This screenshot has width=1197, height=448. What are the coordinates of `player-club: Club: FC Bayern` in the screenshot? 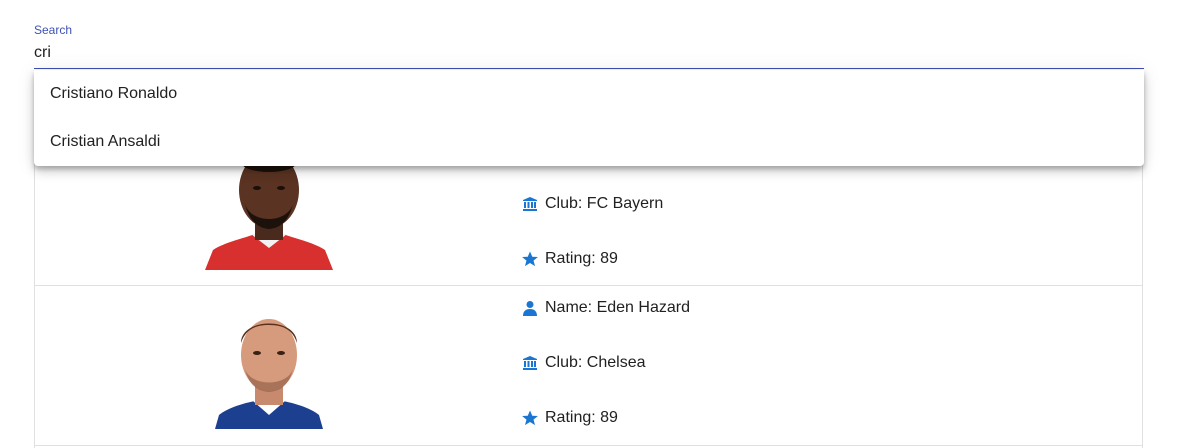 It's located at (592, 204).